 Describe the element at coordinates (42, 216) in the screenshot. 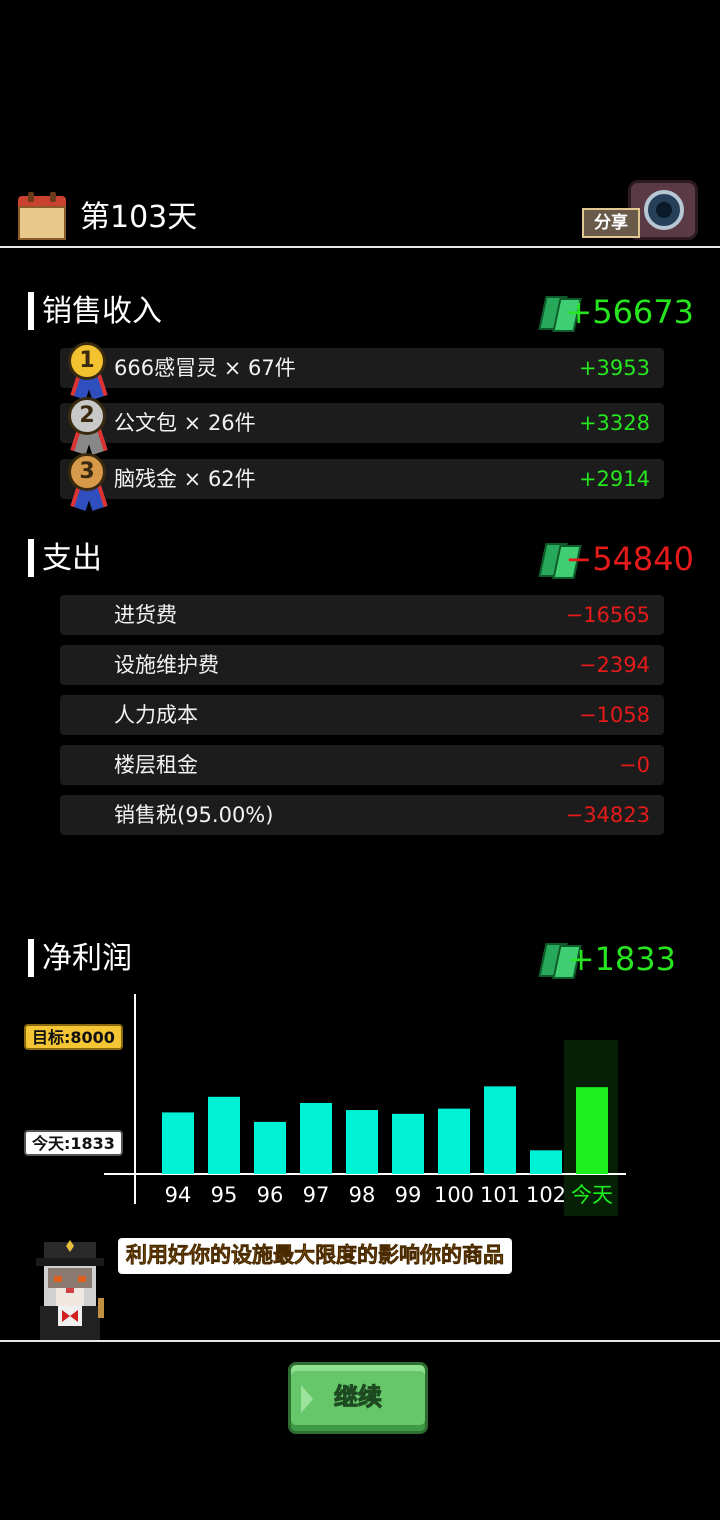

I see `calendar-icon` at that location.